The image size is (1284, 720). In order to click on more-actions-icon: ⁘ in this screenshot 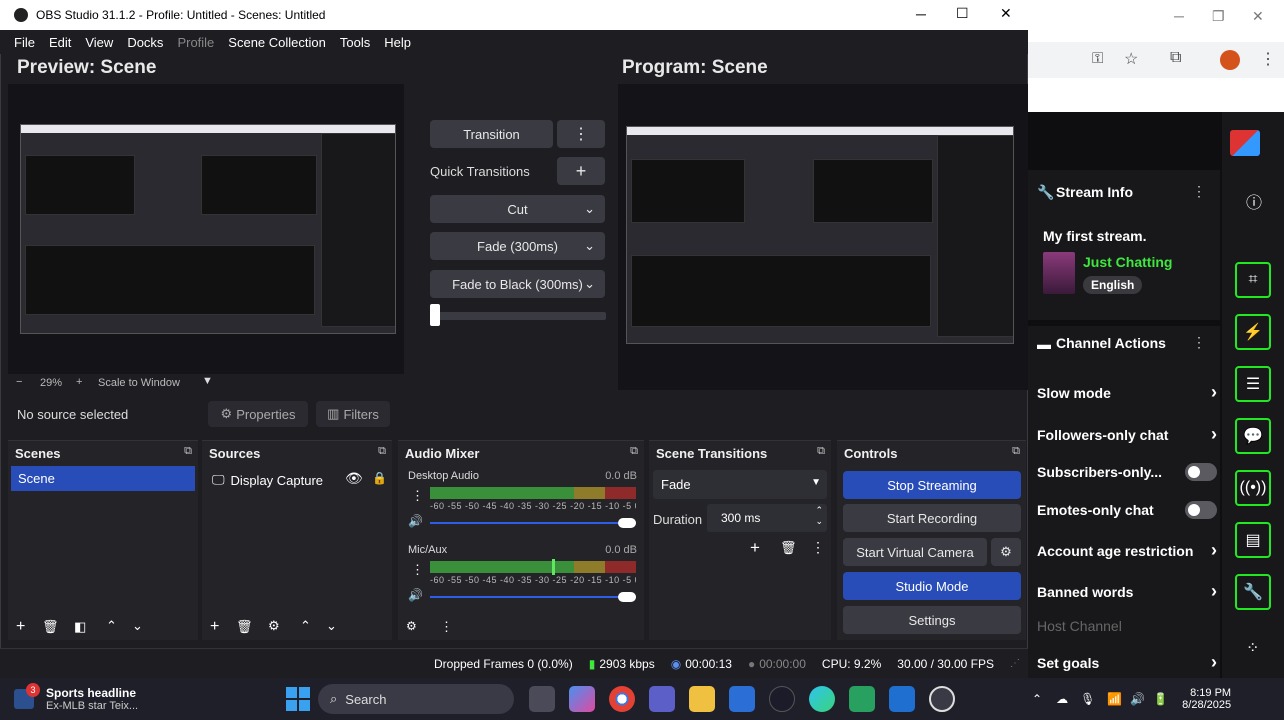, I will do `click(1252, 648)`.